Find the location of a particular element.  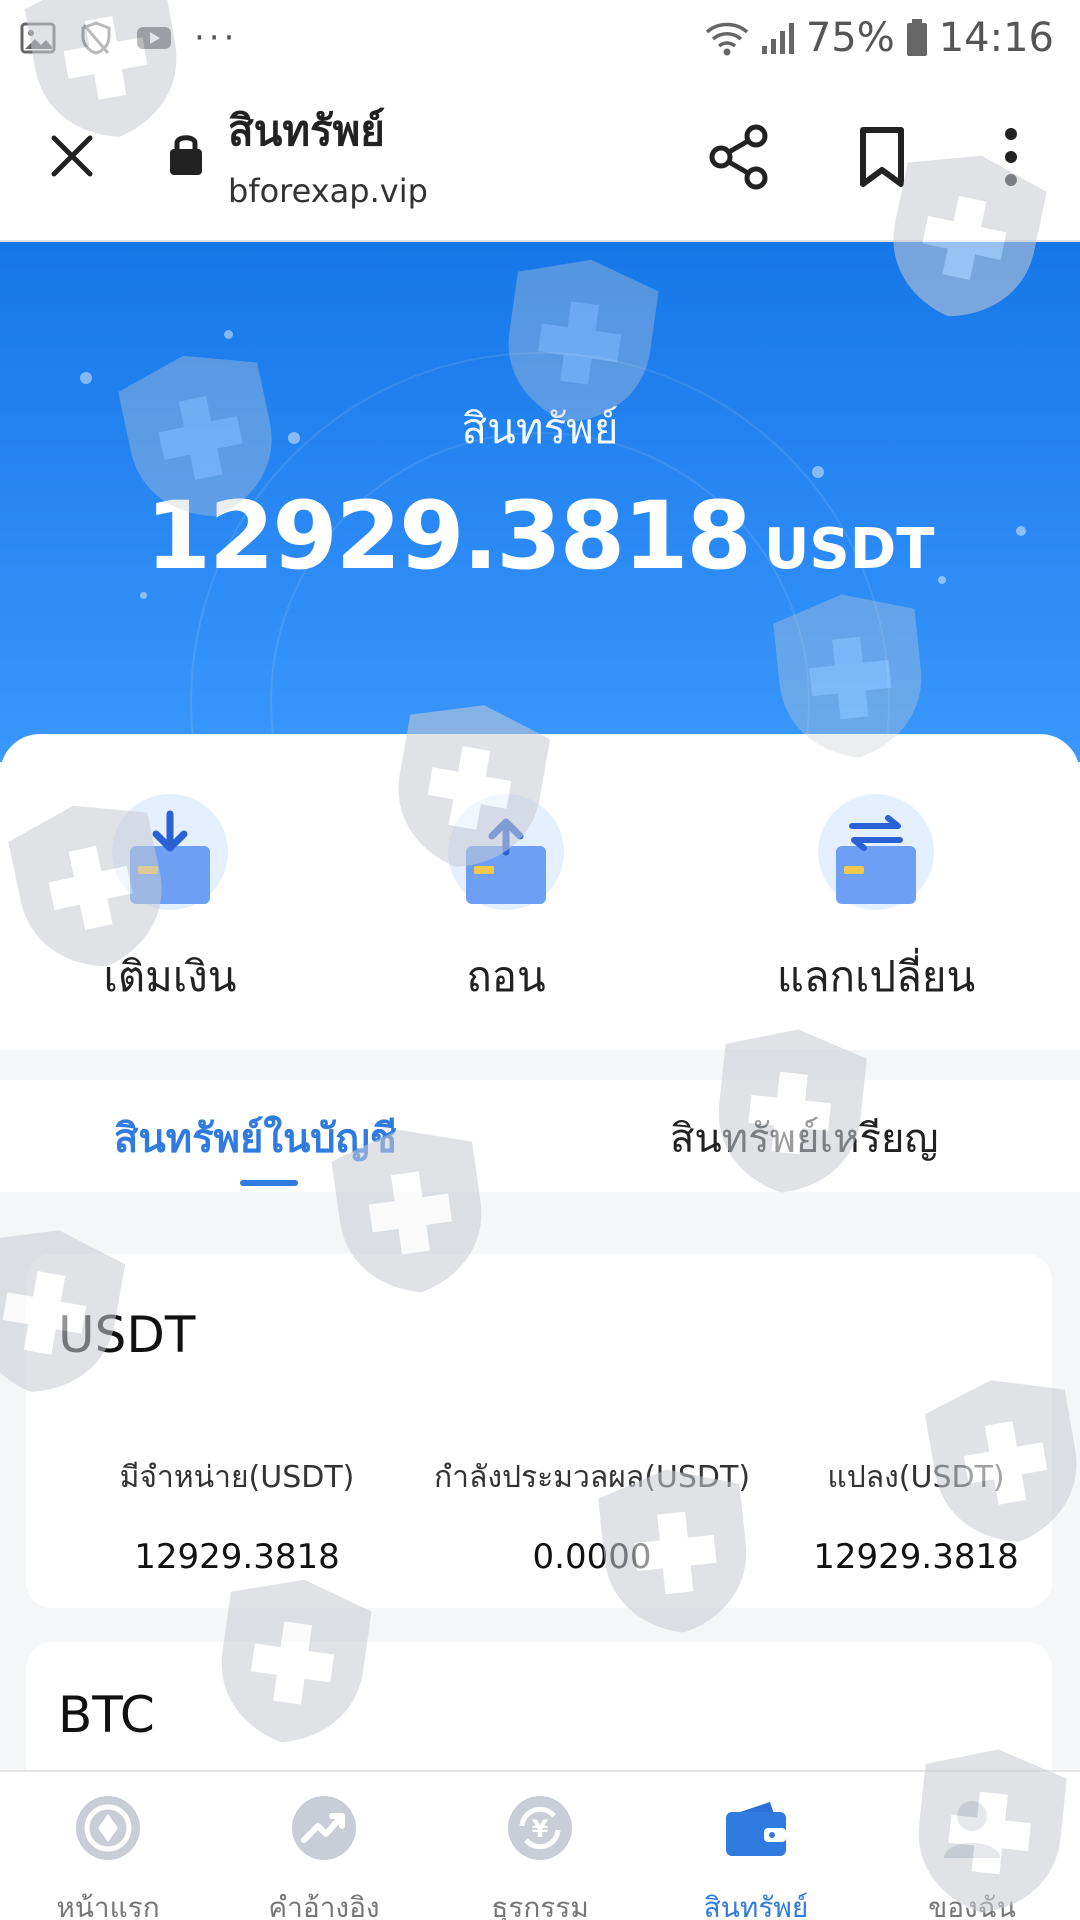

processing-column: กำลังประมวลผล(USDT) 0.0000 is located at coordinates (592, 1515).